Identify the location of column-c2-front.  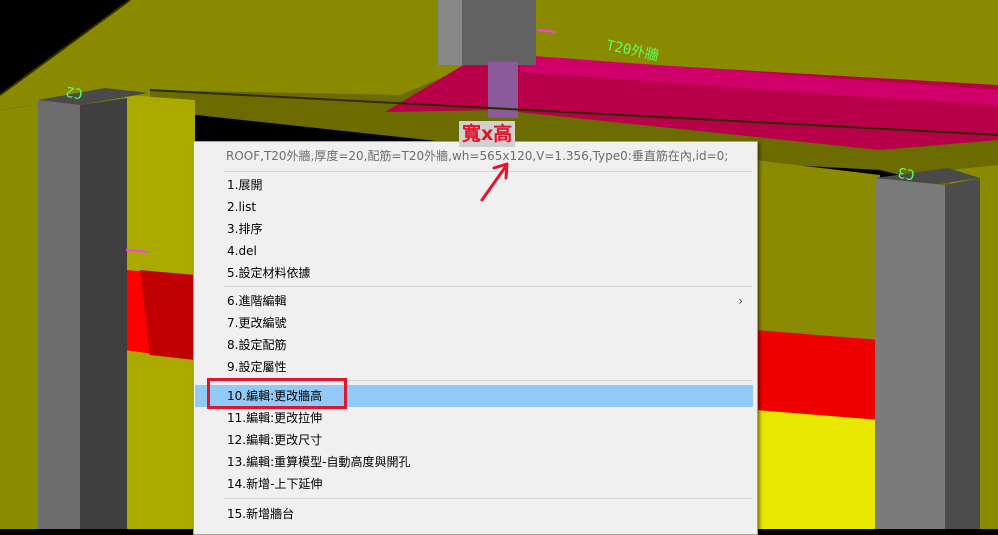
(59, 314).